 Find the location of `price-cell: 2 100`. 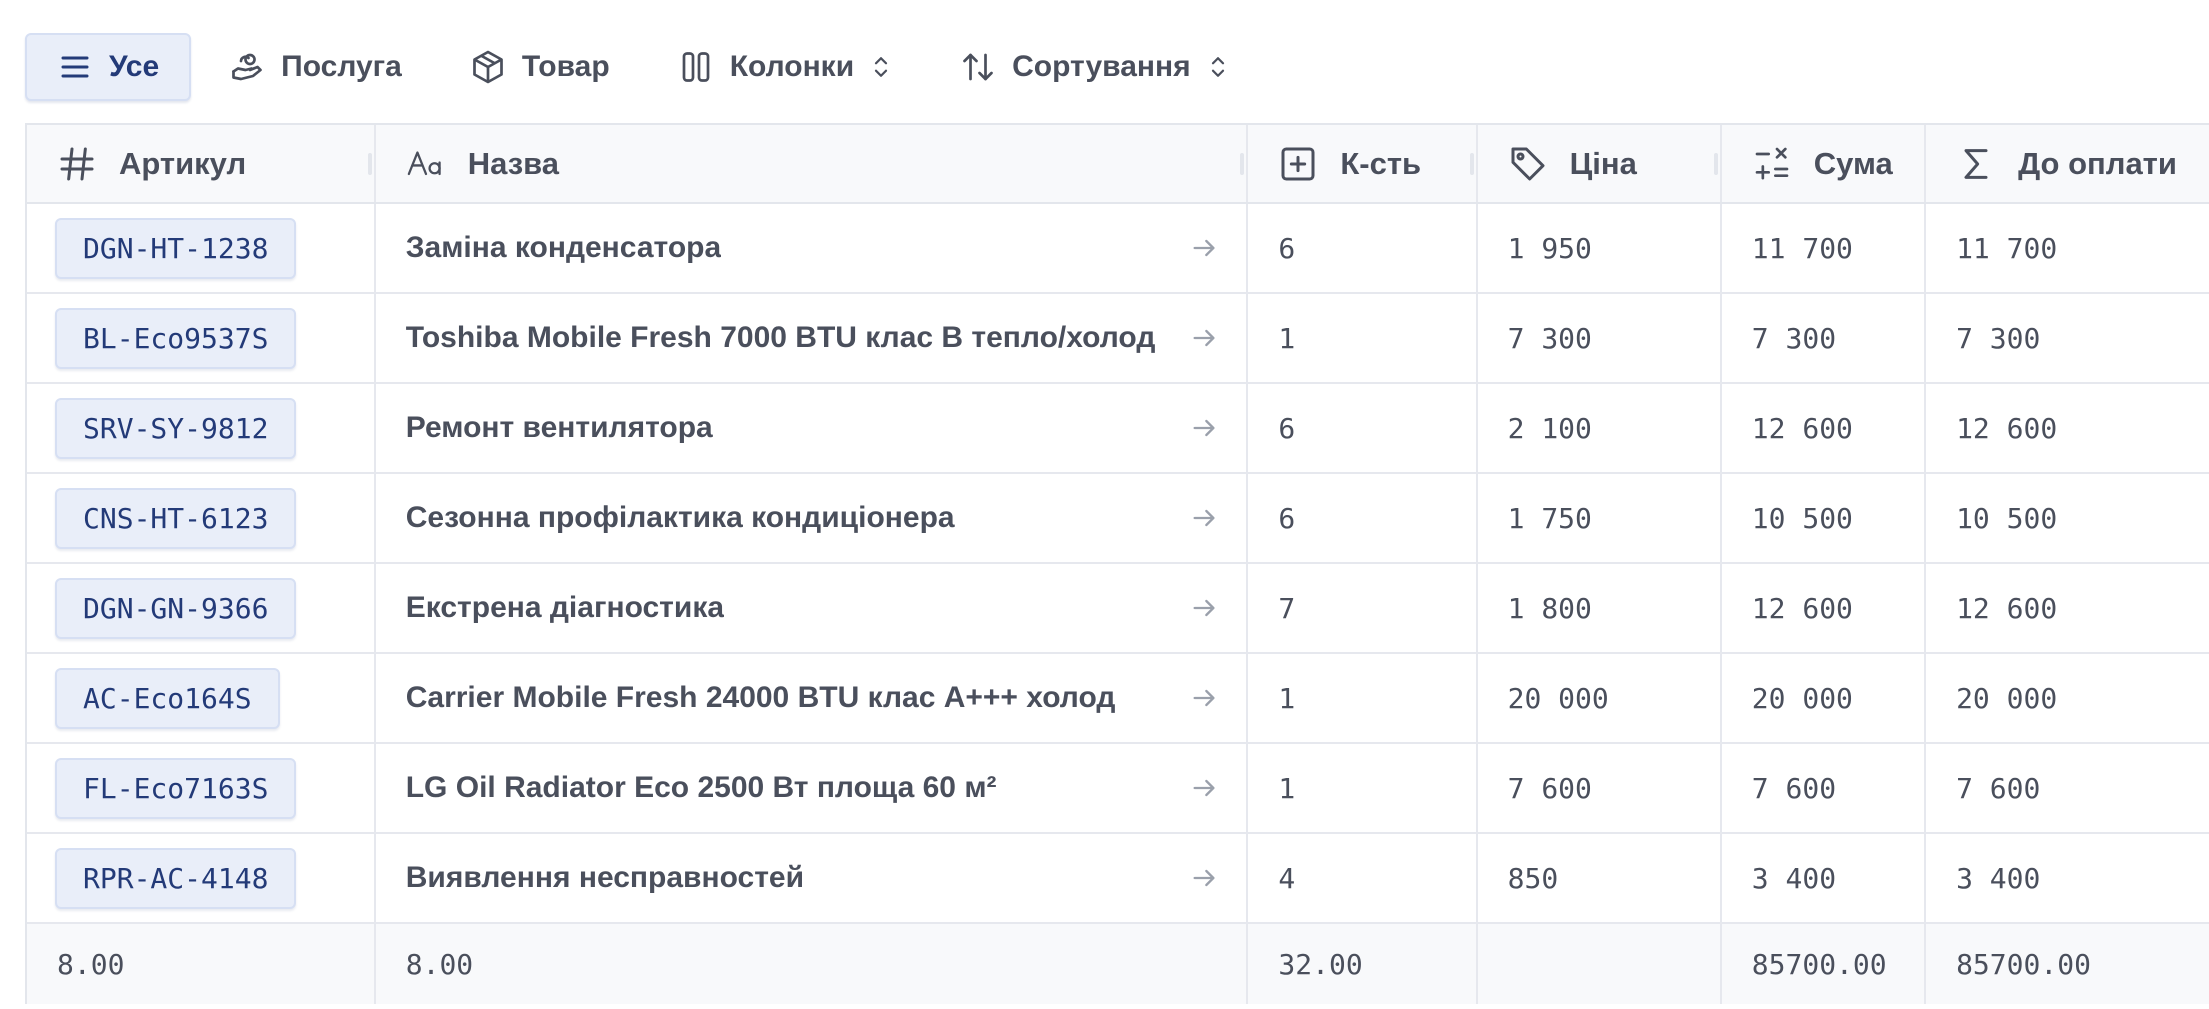

price-cell: 2 100 is located at coordinates (1600, 428).